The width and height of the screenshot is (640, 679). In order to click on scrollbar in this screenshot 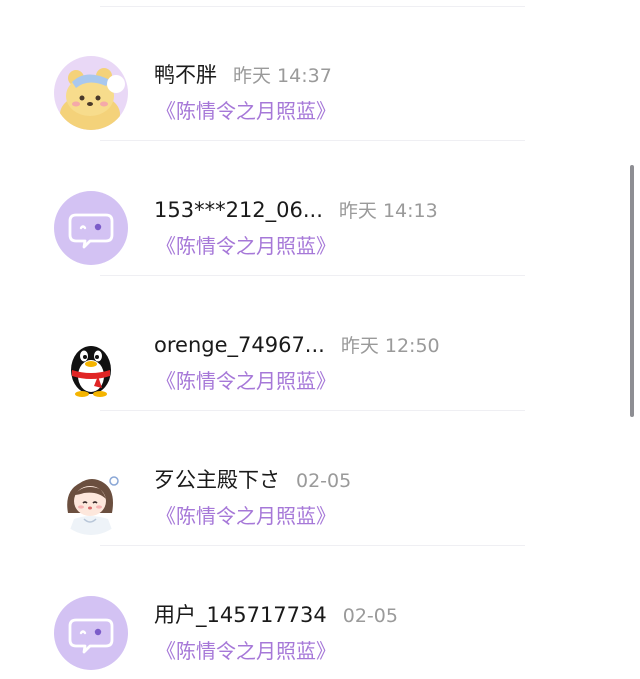, I will do `click(632, 291)`.